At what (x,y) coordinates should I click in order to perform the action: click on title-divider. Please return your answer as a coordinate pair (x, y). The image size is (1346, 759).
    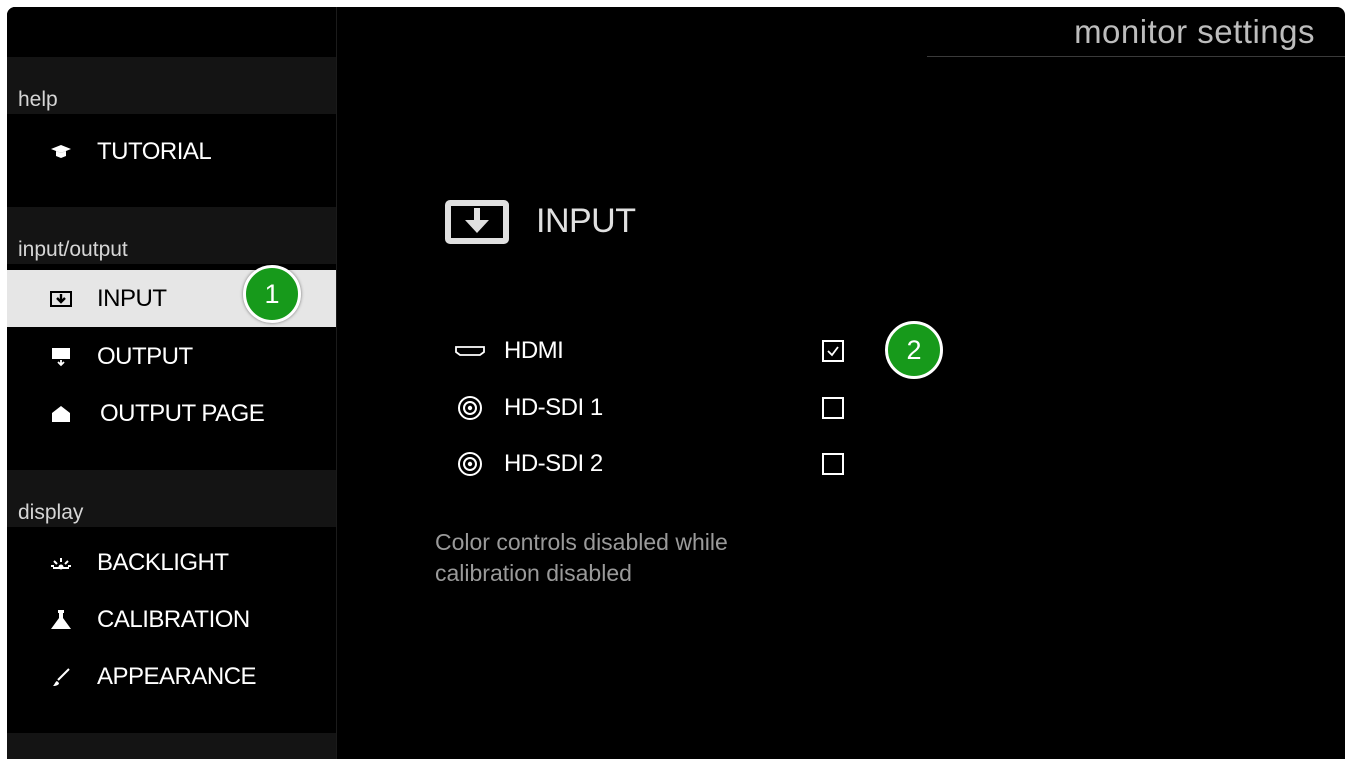
    Looking at the image, I should click on (1136, 56).